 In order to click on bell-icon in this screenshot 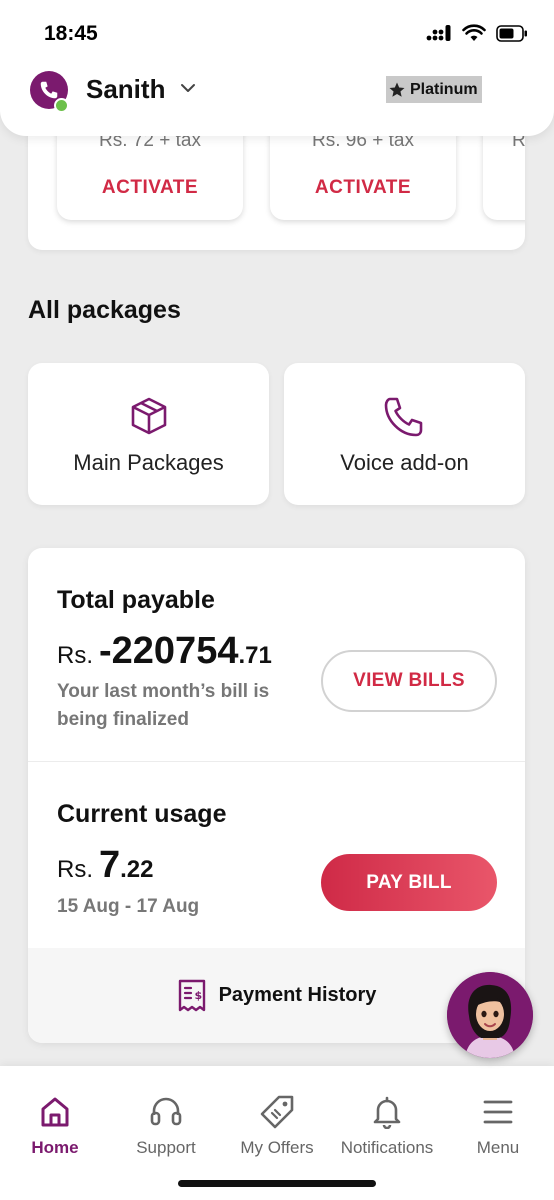, I will do `click(387, 1112)`.